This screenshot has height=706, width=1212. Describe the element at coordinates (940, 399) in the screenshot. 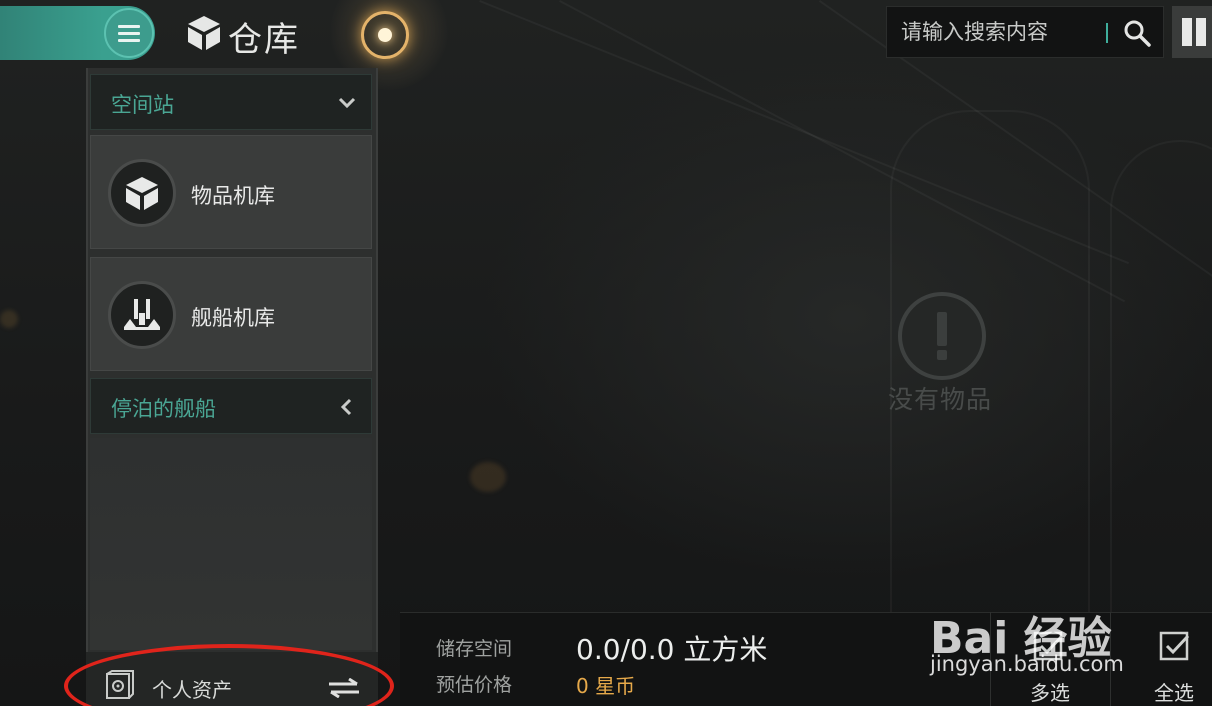

I see `empty-state-text: 没有物品` at that location.